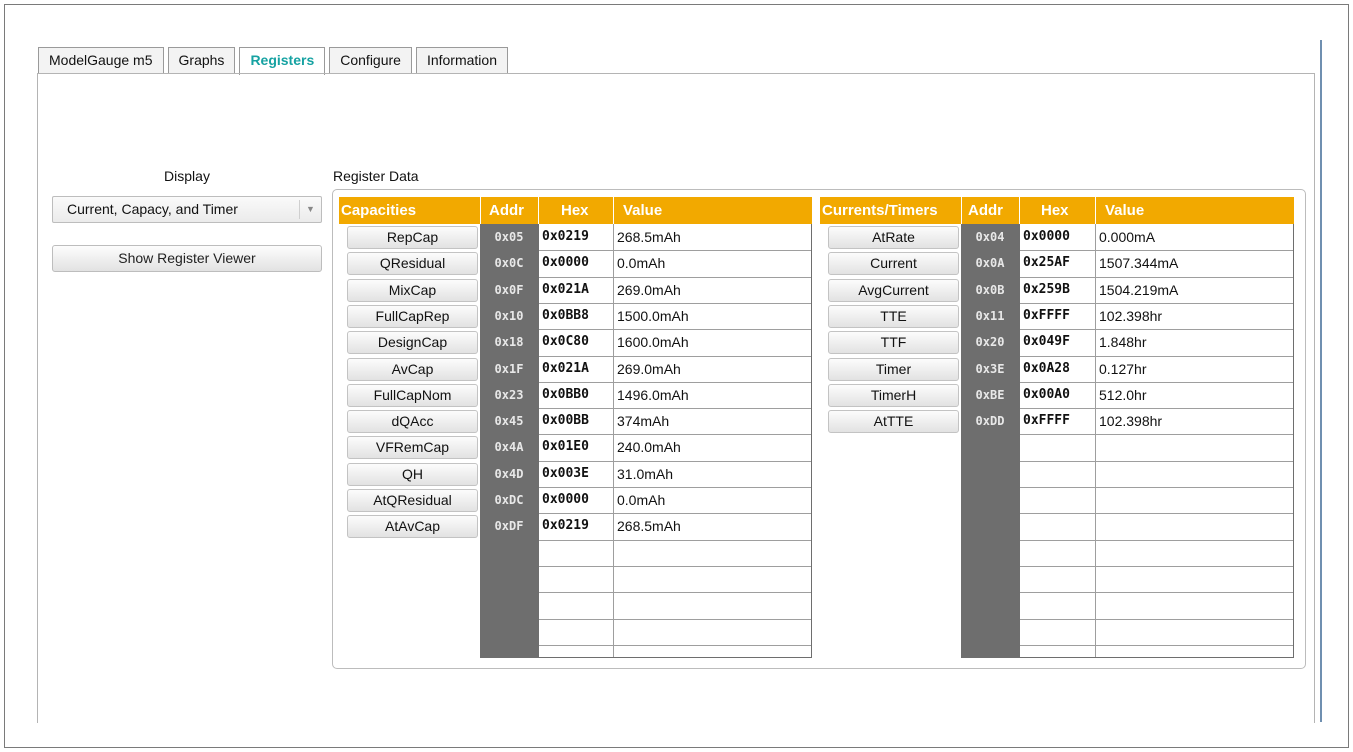 This screenshot has width=1353, height=752. Describe the element at coordinates (412, 421) in the screenshot. I see `register-name-button: dQAcc` at that location.